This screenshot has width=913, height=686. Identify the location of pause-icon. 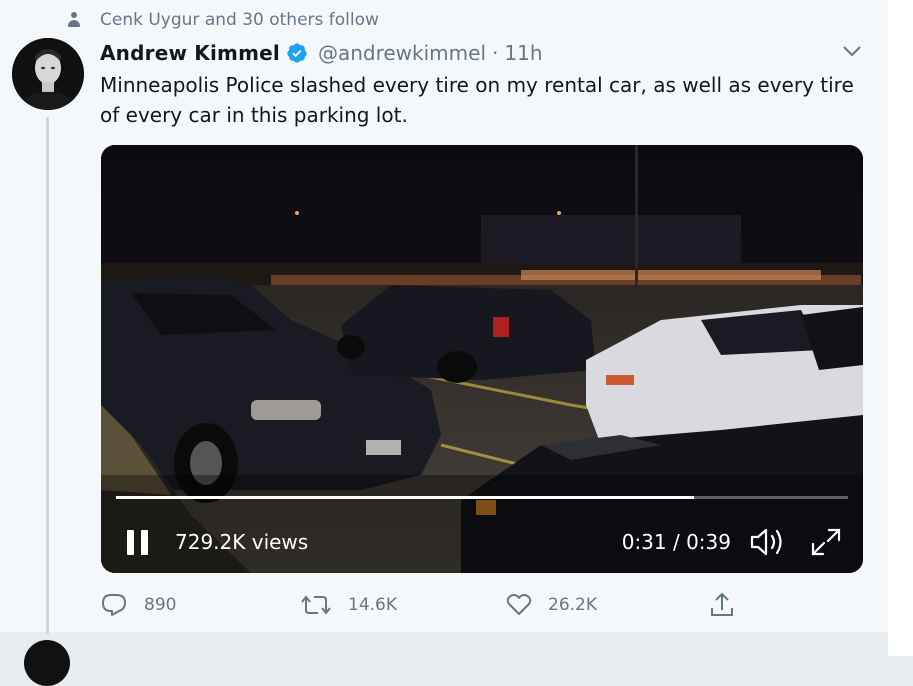
(139, 542).